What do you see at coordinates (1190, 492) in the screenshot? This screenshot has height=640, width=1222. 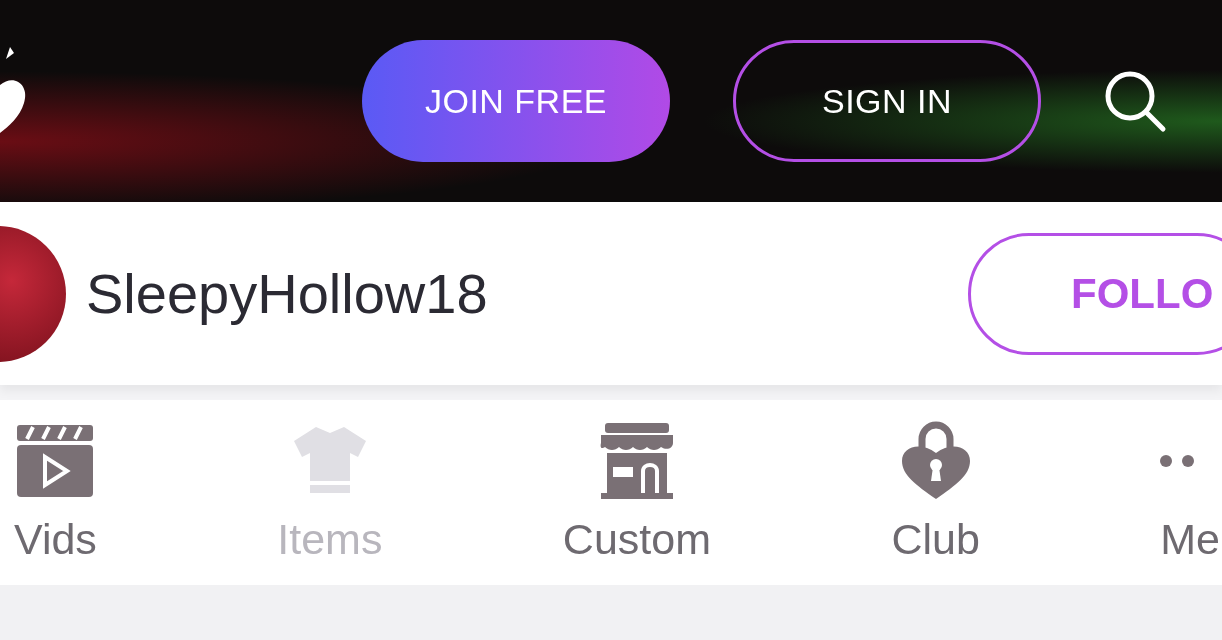 I see `nav-tab: Me` at bounding box center [1190, 492].